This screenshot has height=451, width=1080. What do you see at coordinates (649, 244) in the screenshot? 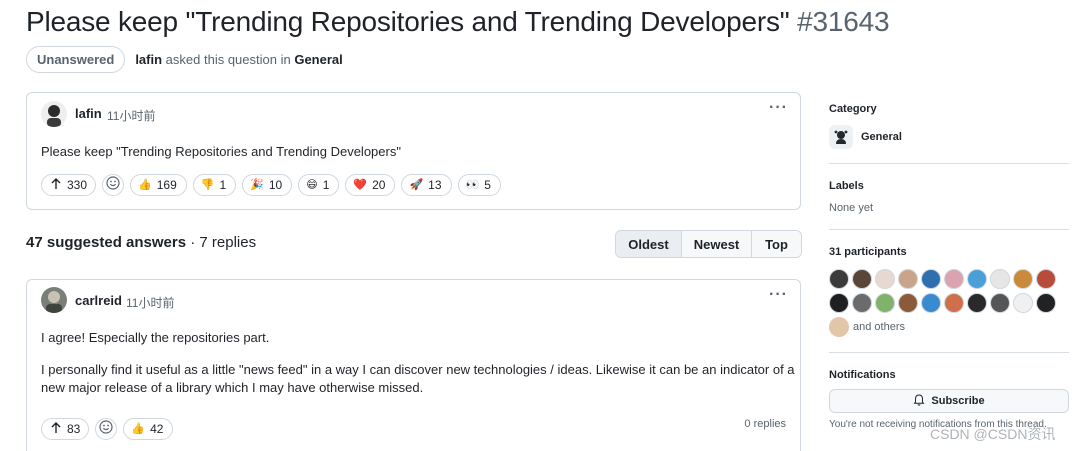
I see `sort-oldest-button: Oldest` at bounding box center [649, 244].